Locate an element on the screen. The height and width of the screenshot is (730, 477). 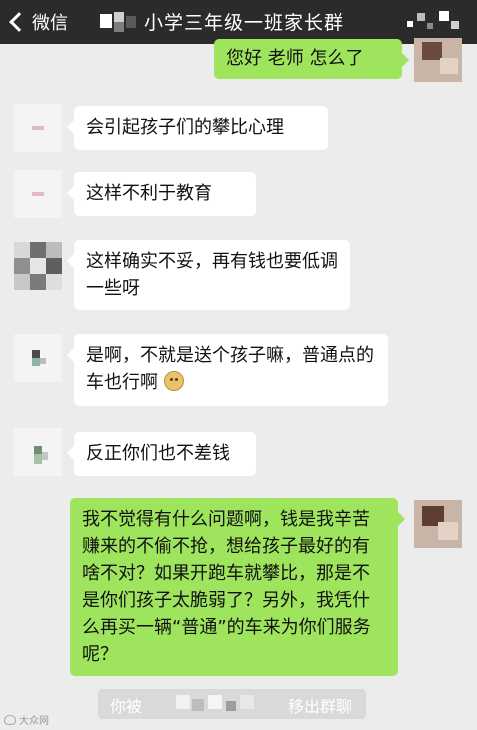
received-message-bubble: 是啊，不就是送个孩子嘛，普通点的车也行啊 is located at coordinates (227, 370).